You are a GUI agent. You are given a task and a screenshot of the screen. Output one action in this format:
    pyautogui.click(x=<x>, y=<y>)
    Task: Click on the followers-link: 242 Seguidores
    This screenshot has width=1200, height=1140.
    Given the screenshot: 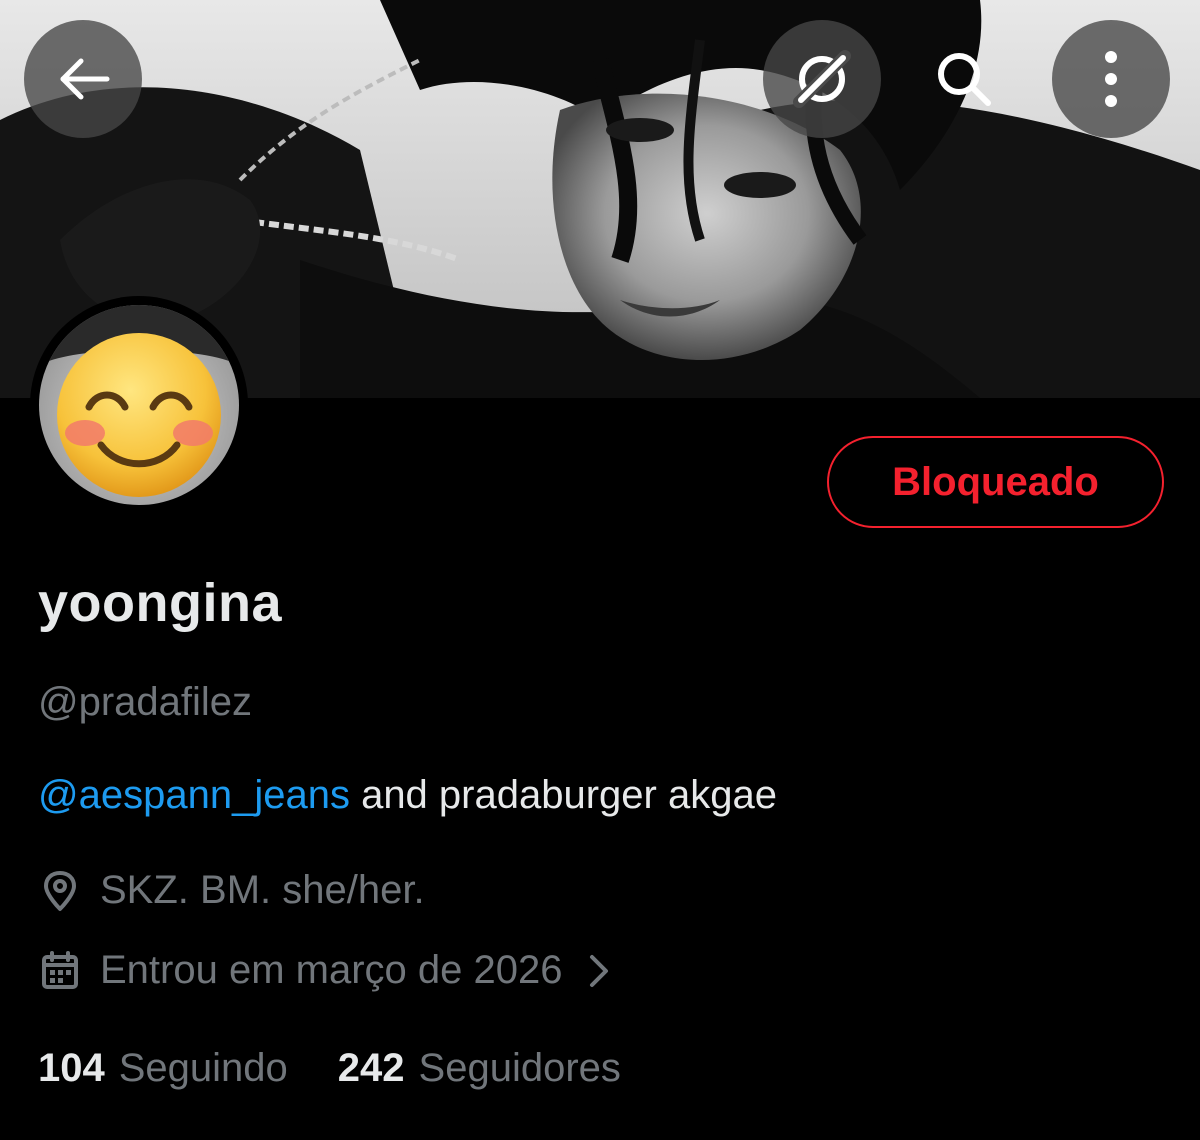 What is the action you would take?
    pyautogui.click(x=479, y=1068)
    